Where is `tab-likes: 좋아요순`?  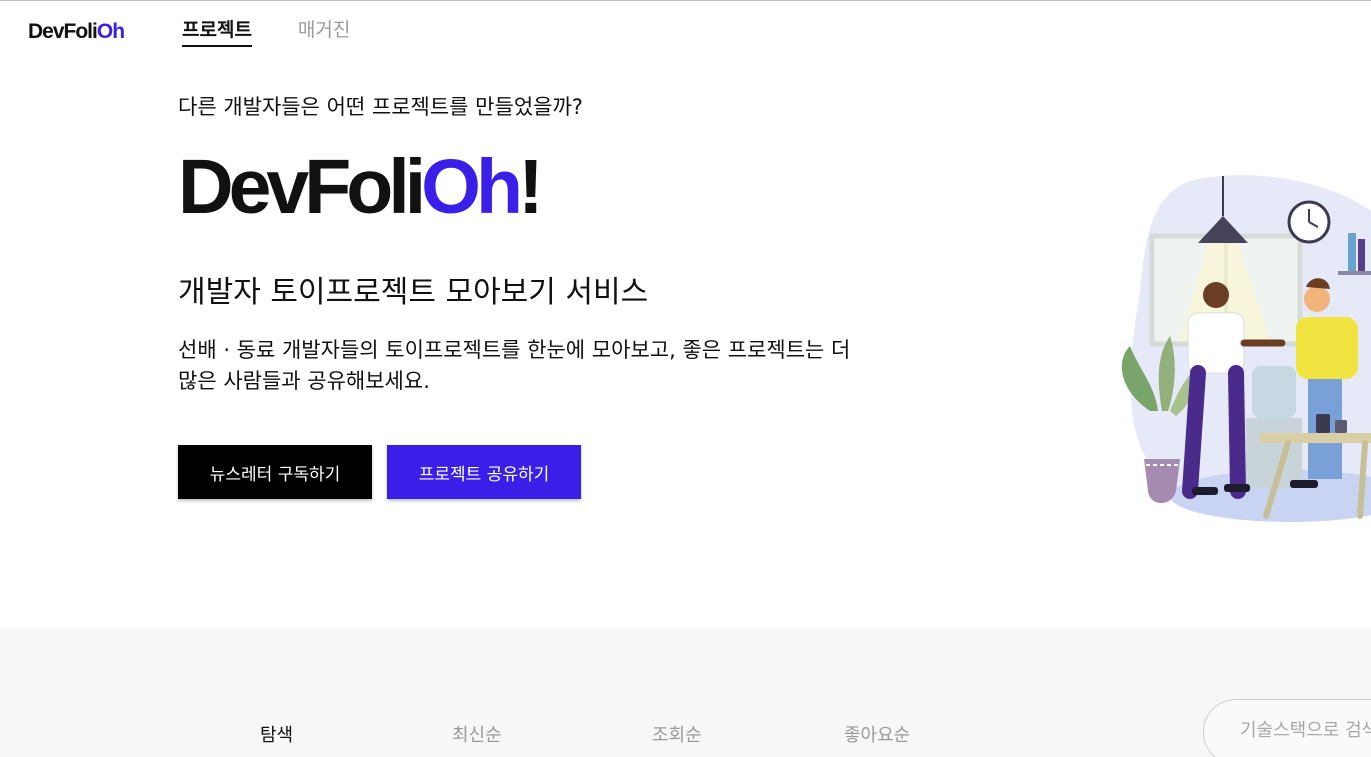 tab-likes: 좋아요순 is located at coordinates (877, 734).